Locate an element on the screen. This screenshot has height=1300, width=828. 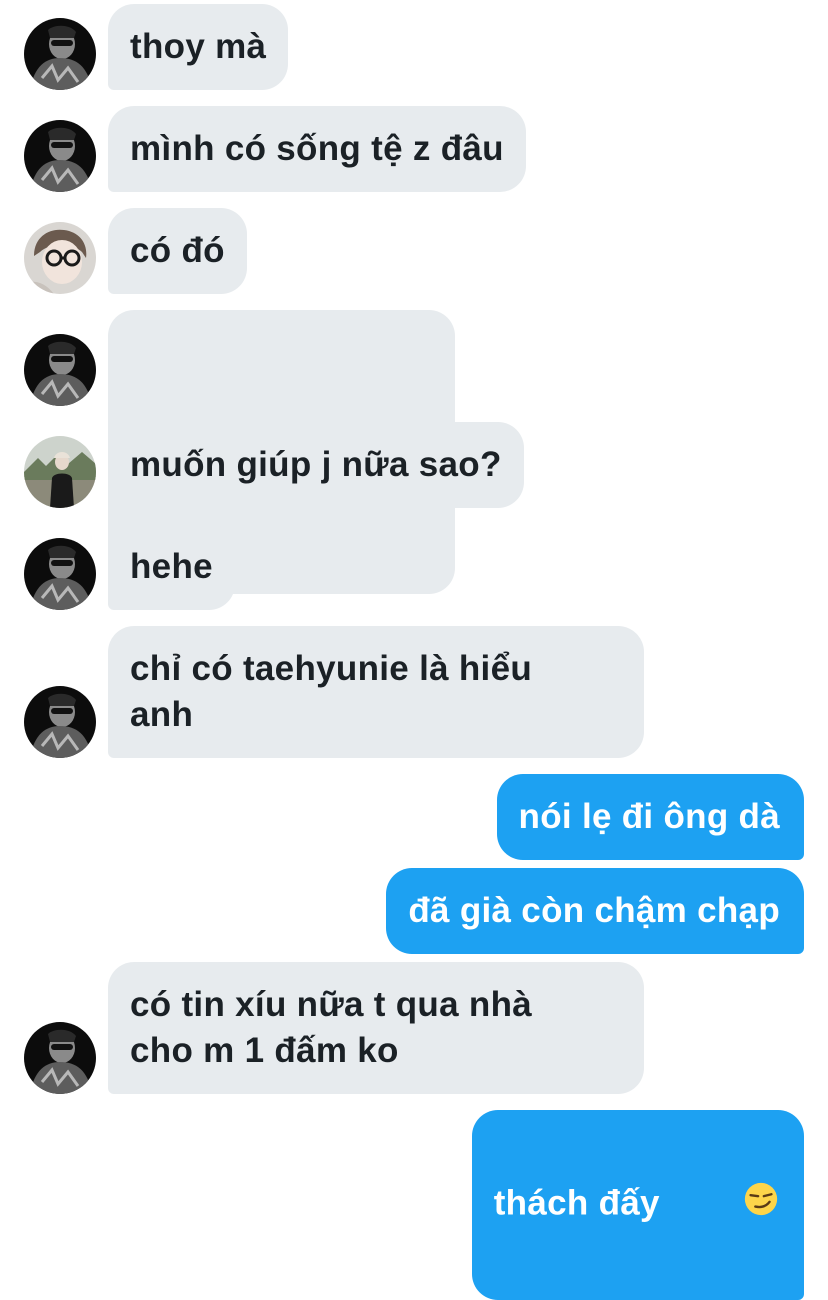
incoming-message-bubble: thoy mà is located at coordinates (198, 47).